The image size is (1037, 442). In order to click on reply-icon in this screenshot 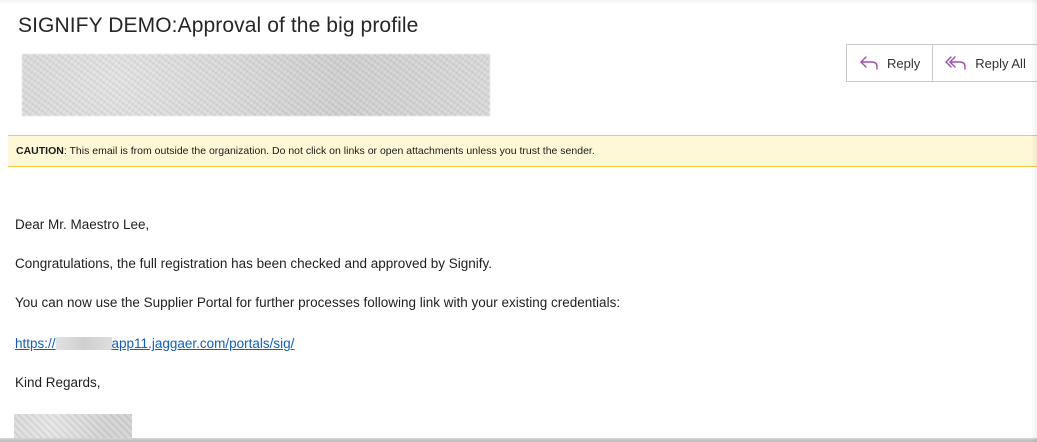, I will do `click(869, 63)`.